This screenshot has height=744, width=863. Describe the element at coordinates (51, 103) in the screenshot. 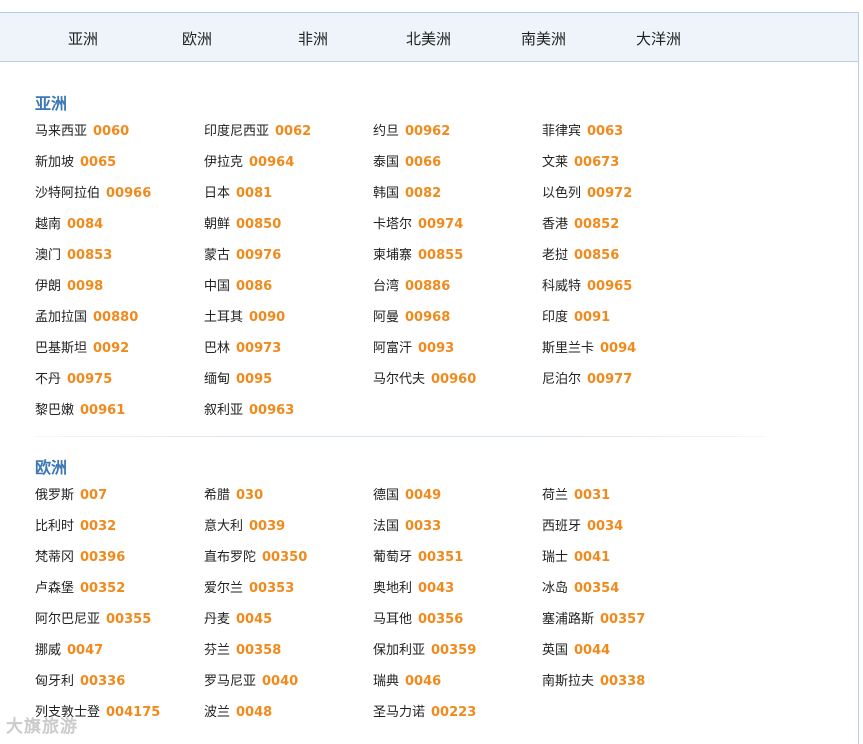

I see `section-title-asia: 亚洲` at that location.